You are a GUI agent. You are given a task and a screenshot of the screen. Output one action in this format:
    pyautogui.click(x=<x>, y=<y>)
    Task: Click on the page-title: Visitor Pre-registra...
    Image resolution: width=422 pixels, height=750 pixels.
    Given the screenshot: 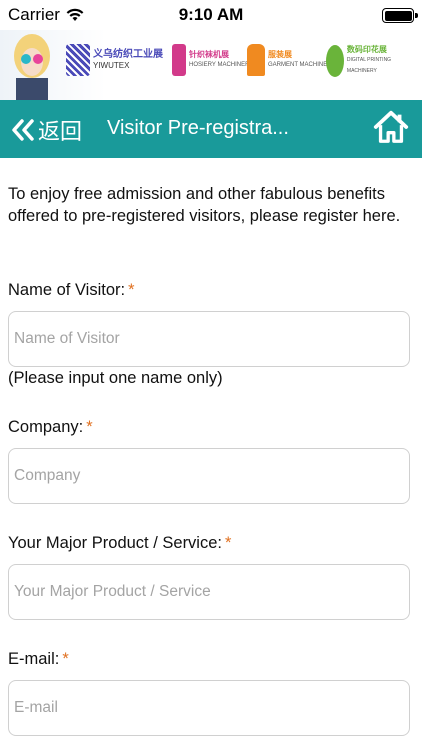 What is the action you would take?
    pyautogui.click(x=198, y=128)
    